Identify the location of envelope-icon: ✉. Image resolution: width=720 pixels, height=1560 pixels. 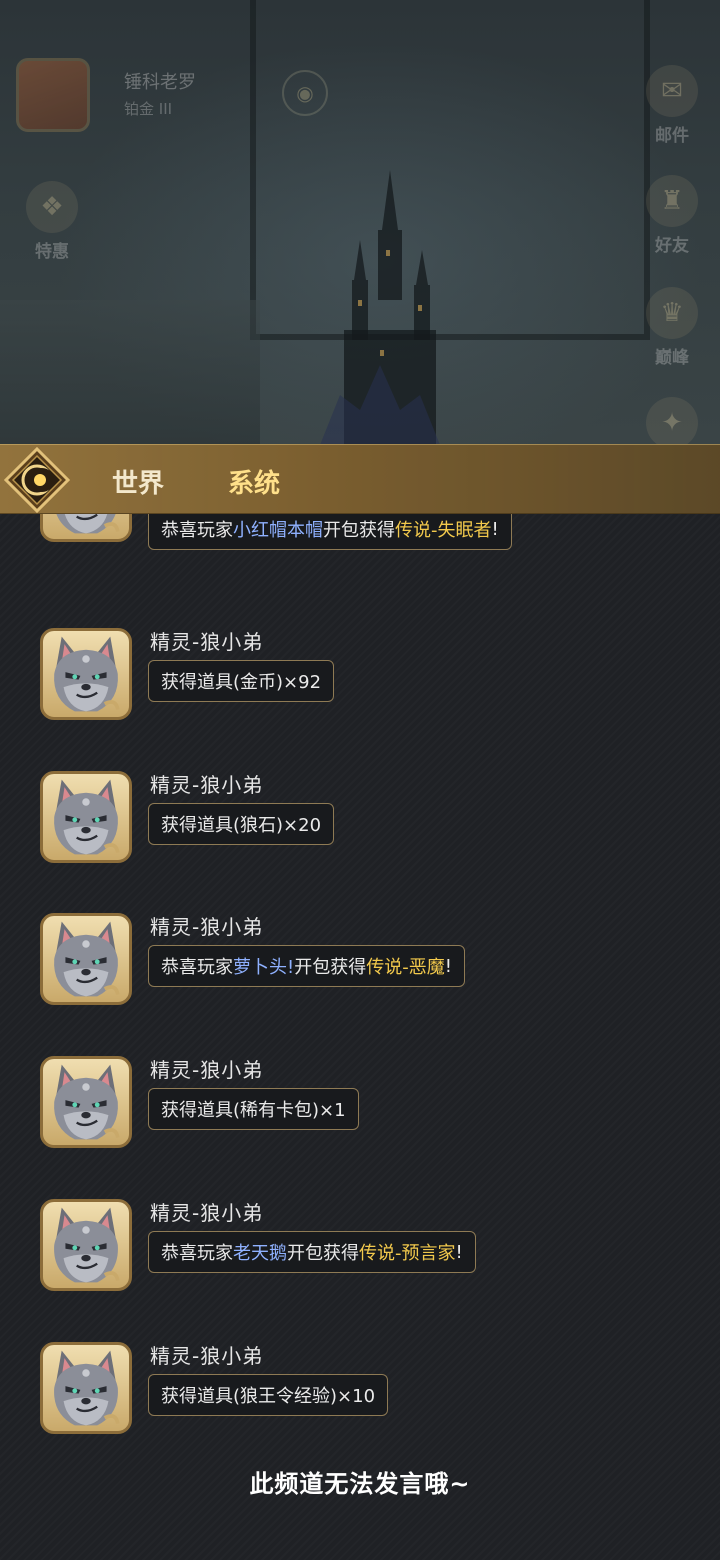
(672, 91).